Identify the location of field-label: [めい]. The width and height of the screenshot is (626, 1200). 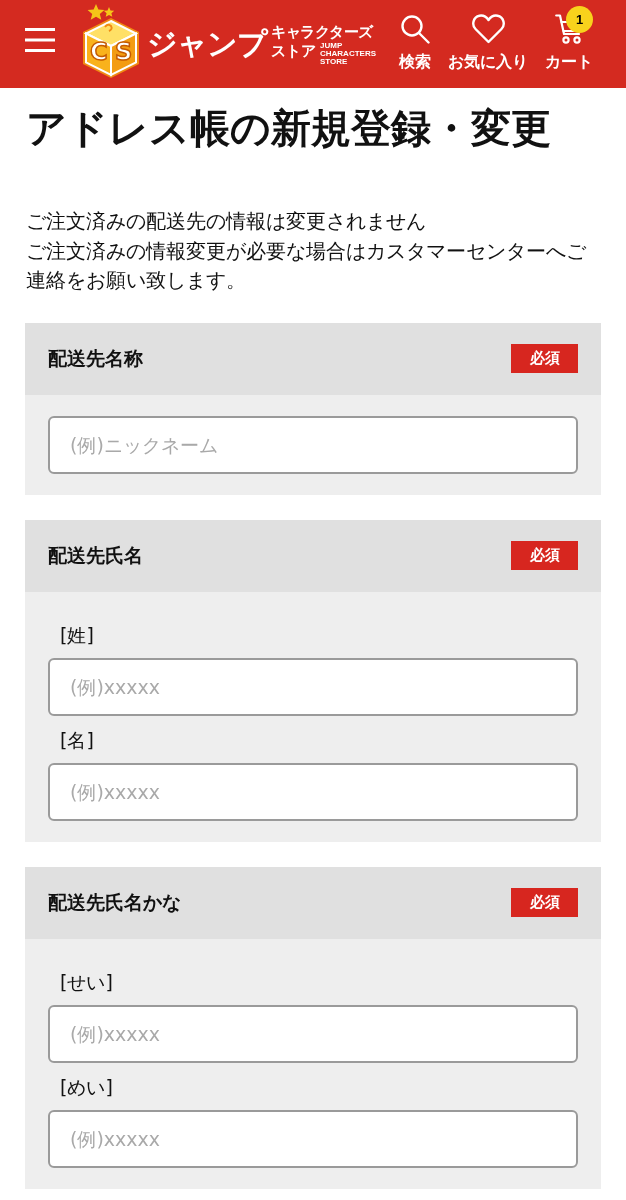
(86, 1087).